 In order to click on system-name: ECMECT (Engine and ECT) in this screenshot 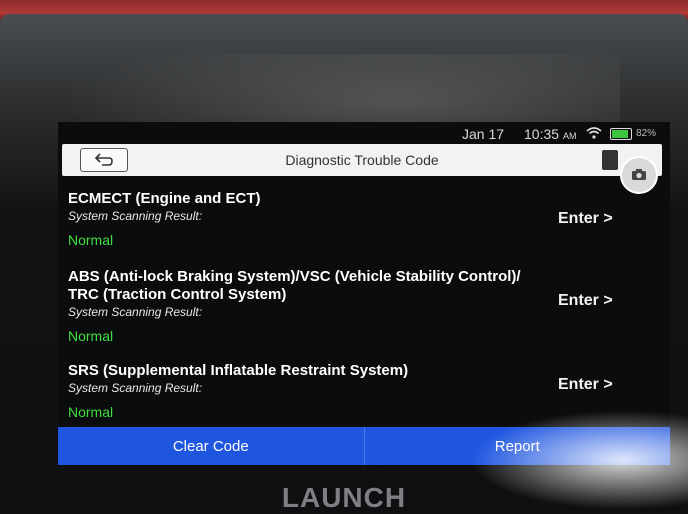, I will do `click(164, 198)`.